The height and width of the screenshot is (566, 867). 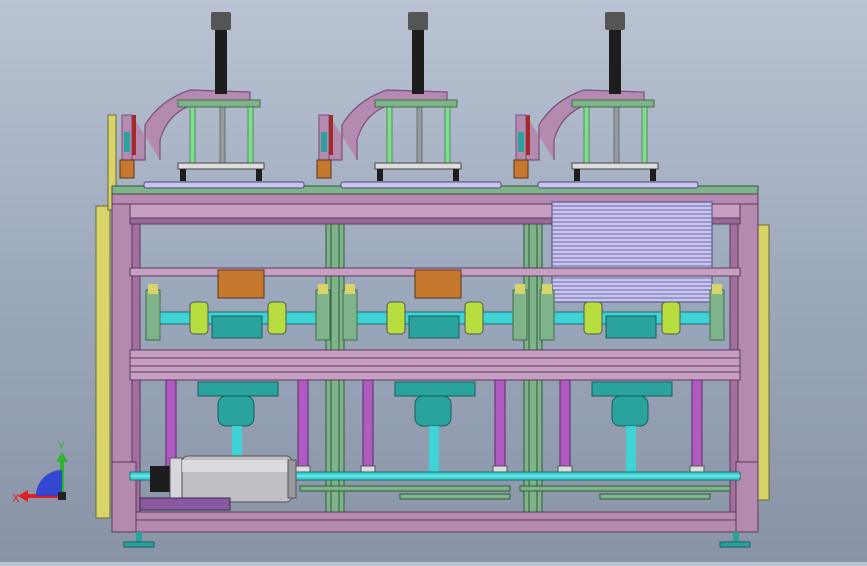 I want to click on mid-rail-lower, so click(x=435, y=365).